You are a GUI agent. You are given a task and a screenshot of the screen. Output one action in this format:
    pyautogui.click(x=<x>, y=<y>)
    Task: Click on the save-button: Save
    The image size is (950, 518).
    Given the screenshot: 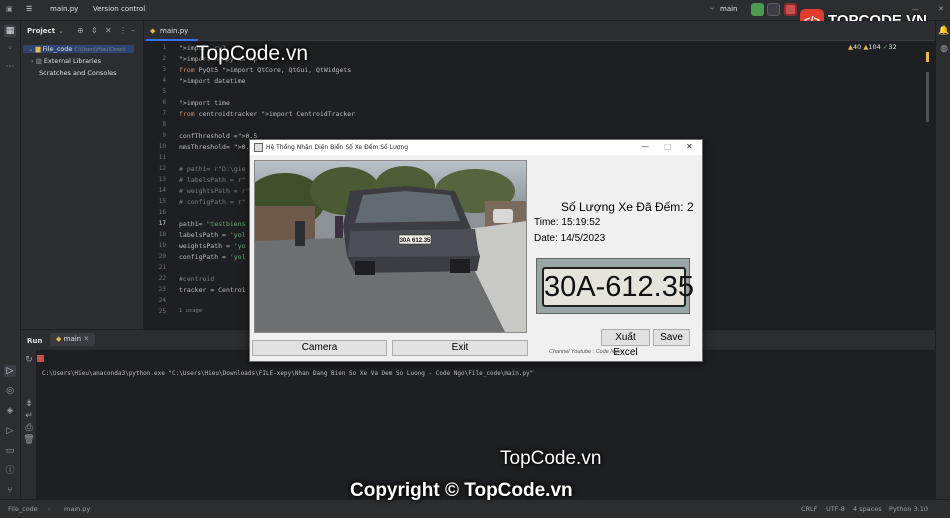 What is the action you would take?
    pyautogui.click(x=671, y=337)
    